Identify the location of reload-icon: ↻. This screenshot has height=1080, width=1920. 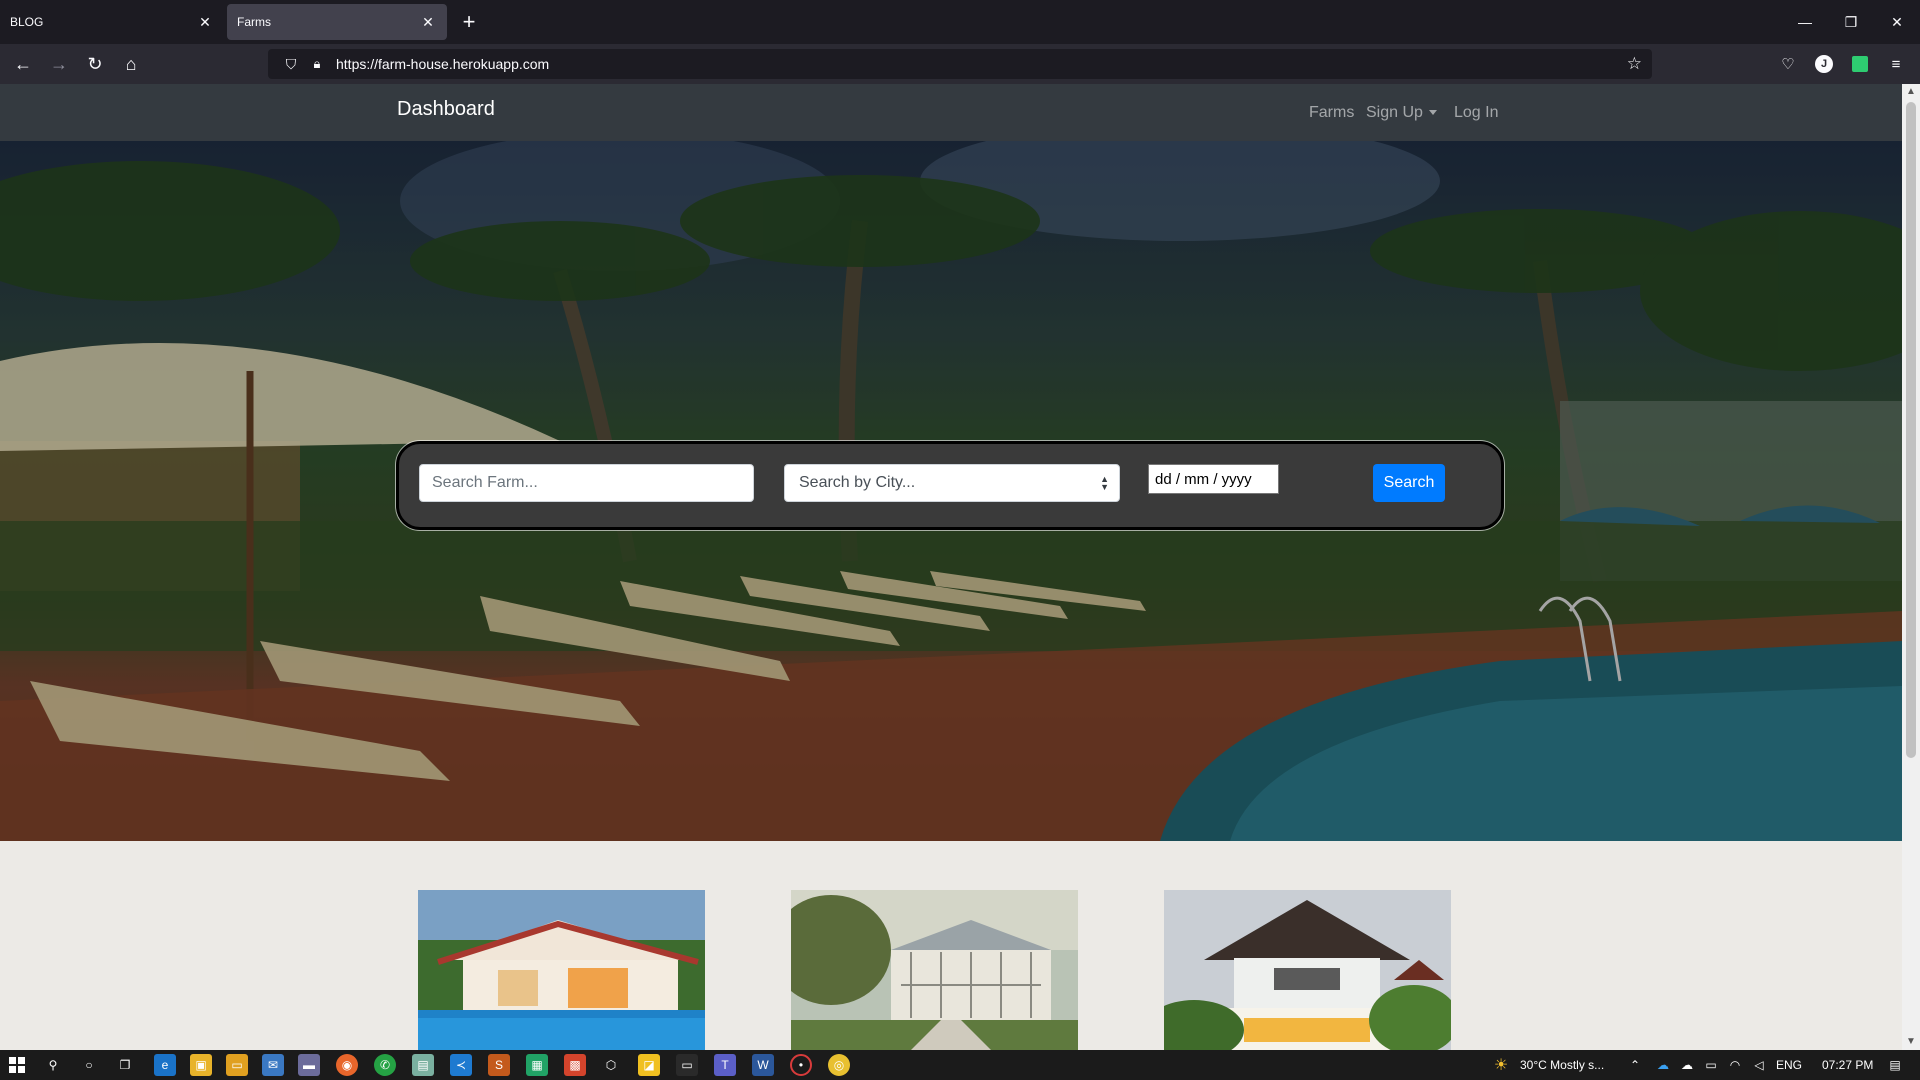
(95, 64).